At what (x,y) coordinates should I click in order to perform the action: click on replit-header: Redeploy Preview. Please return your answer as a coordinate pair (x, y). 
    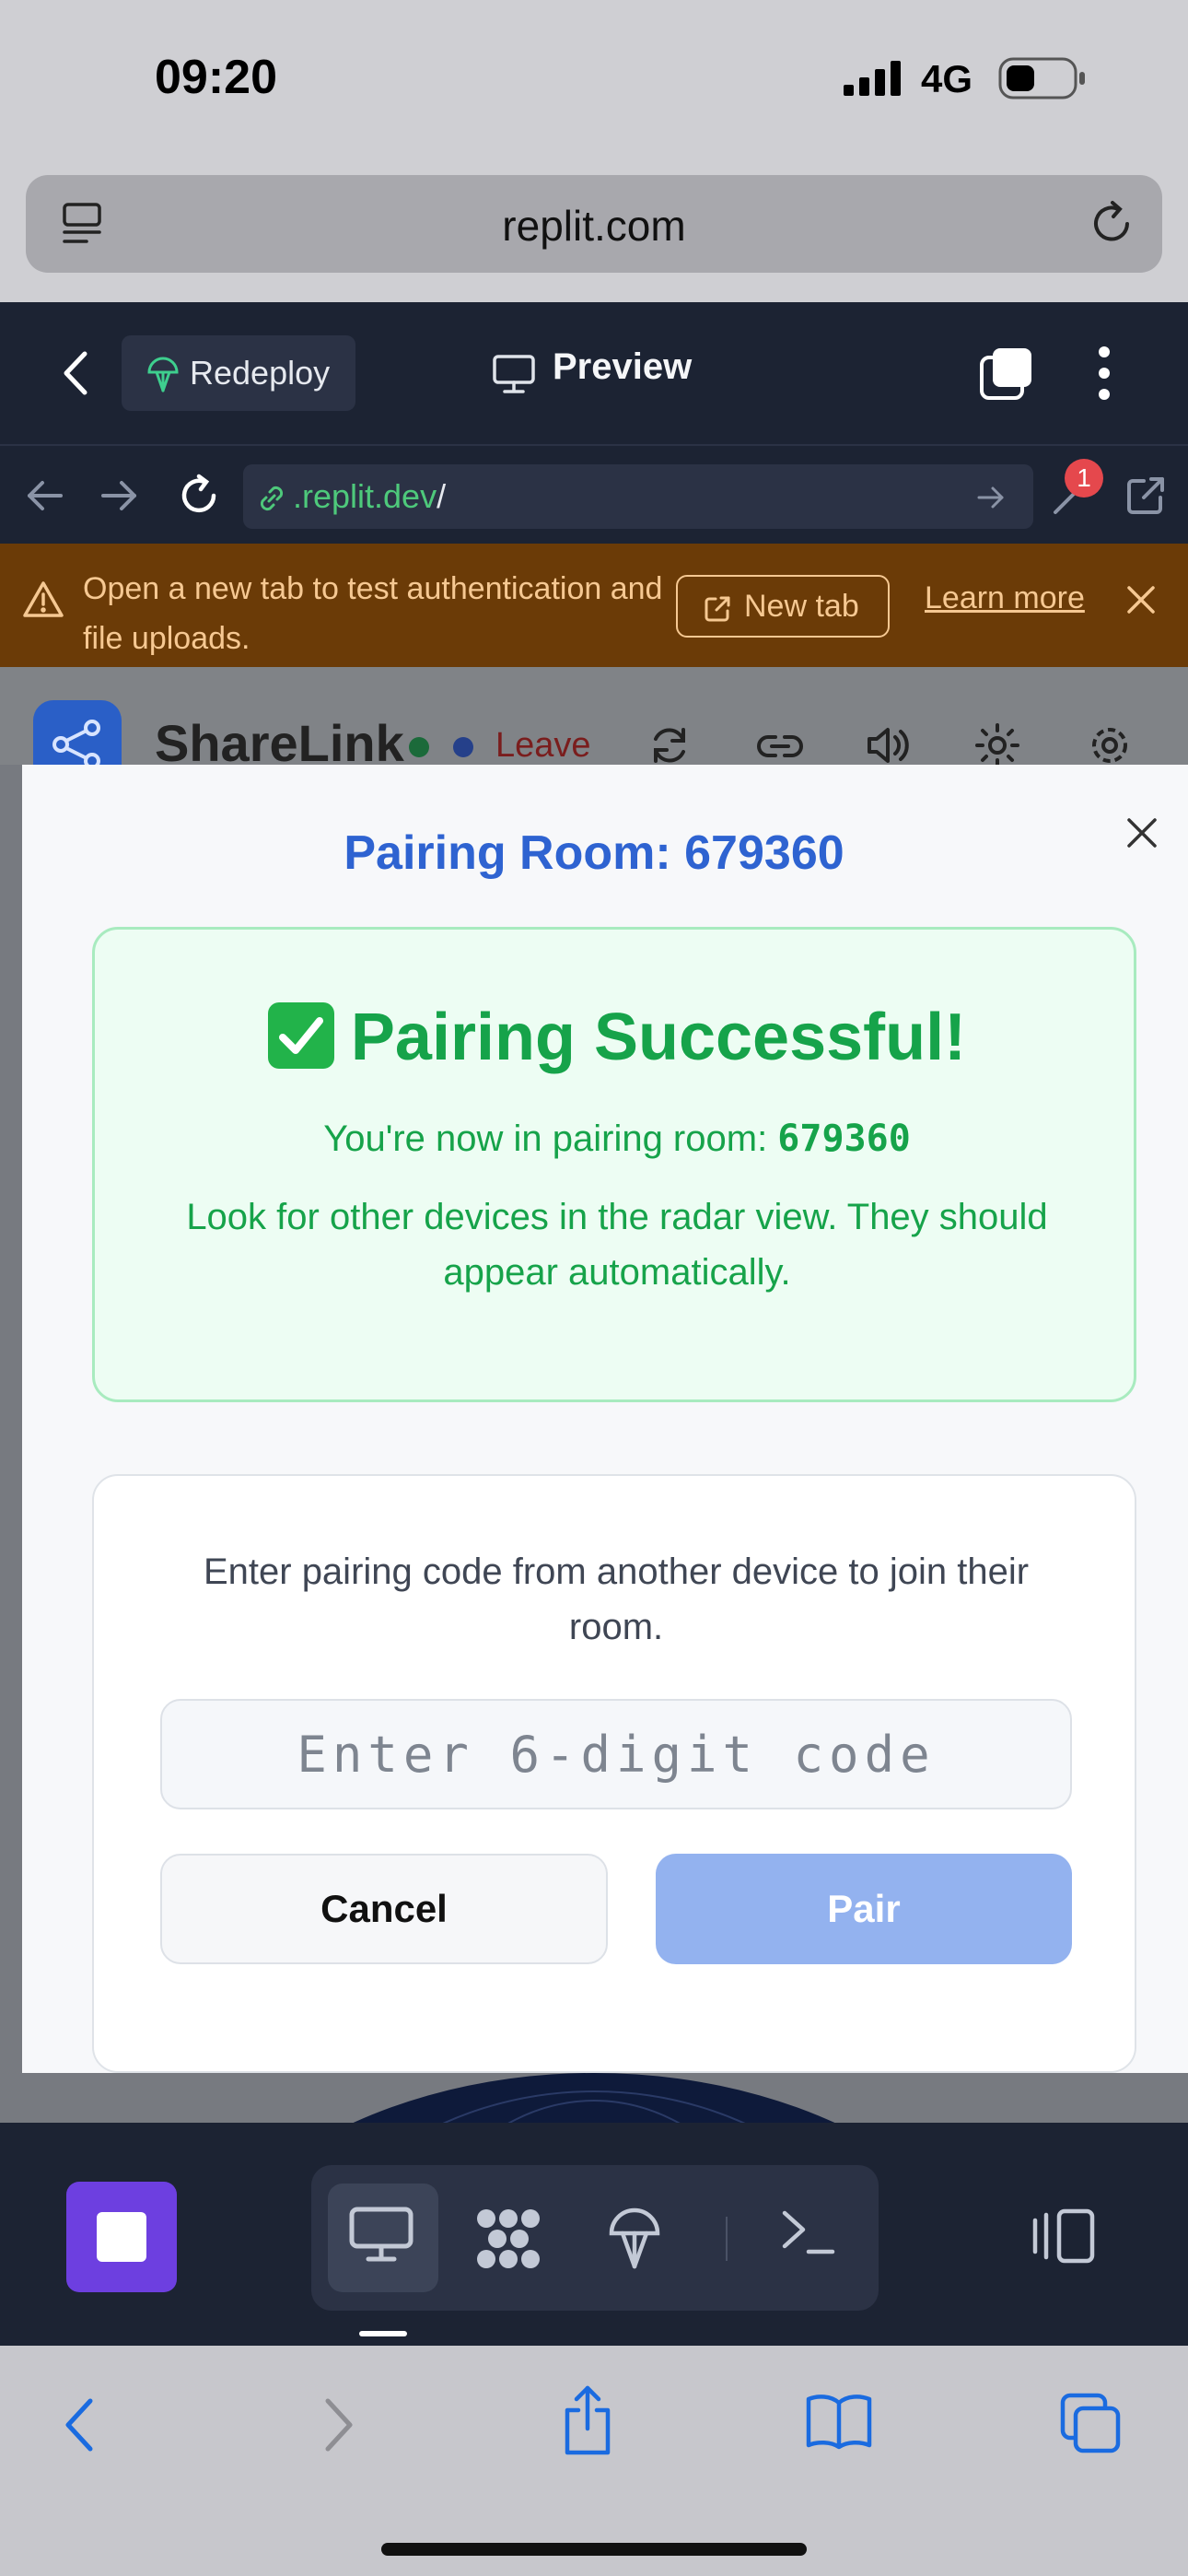
    Looking at the image, I should click on (594, 373).